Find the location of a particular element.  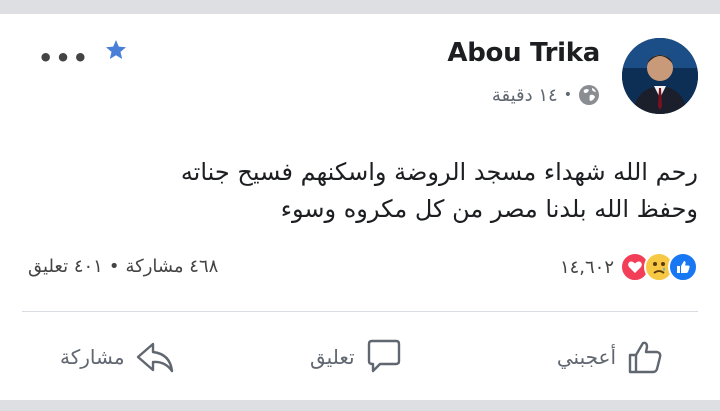

post-text-line: وحفظ الله بلدنا مصر من كل مكروه وسوء is located at coordinates (489, 209).